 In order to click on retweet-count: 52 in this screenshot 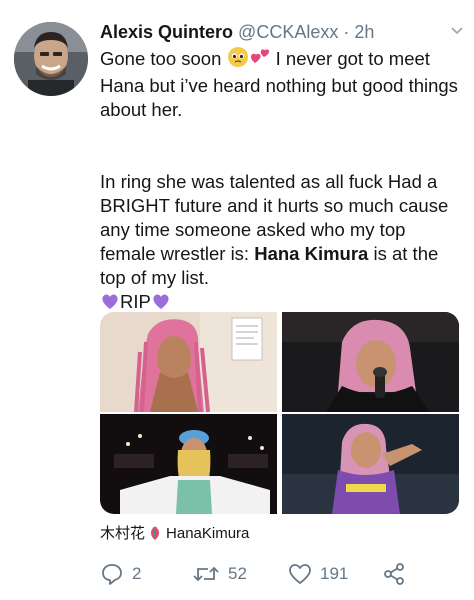, I will do `click(237, 573)`.